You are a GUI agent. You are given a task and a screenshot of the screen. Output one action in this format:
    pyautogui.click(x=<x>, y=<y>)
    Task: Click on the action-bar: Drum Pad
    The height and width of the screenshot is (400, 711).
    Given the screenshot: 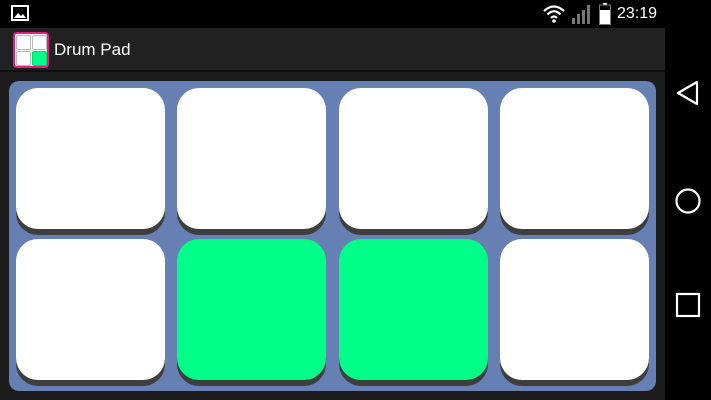 What is the action you would take?
    pyautogui.click(x=332, y=50)
    